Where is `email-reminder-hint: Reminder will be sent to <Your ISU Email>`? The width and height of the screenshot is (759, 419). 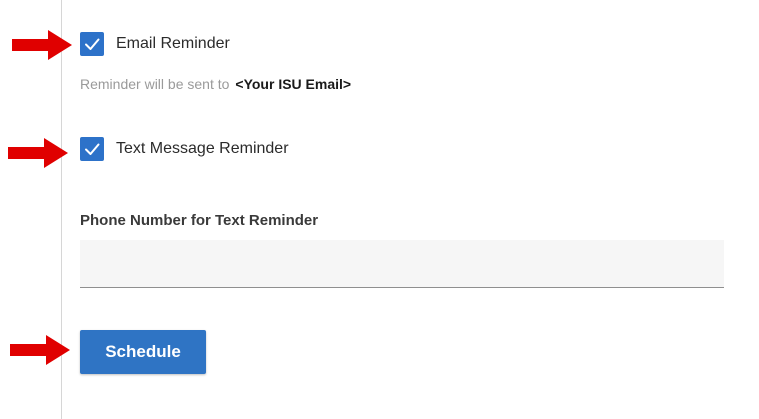
email-reminder-hint: Reminder will be sent to <Your ISU Email> is located at coordinates (215, 84).